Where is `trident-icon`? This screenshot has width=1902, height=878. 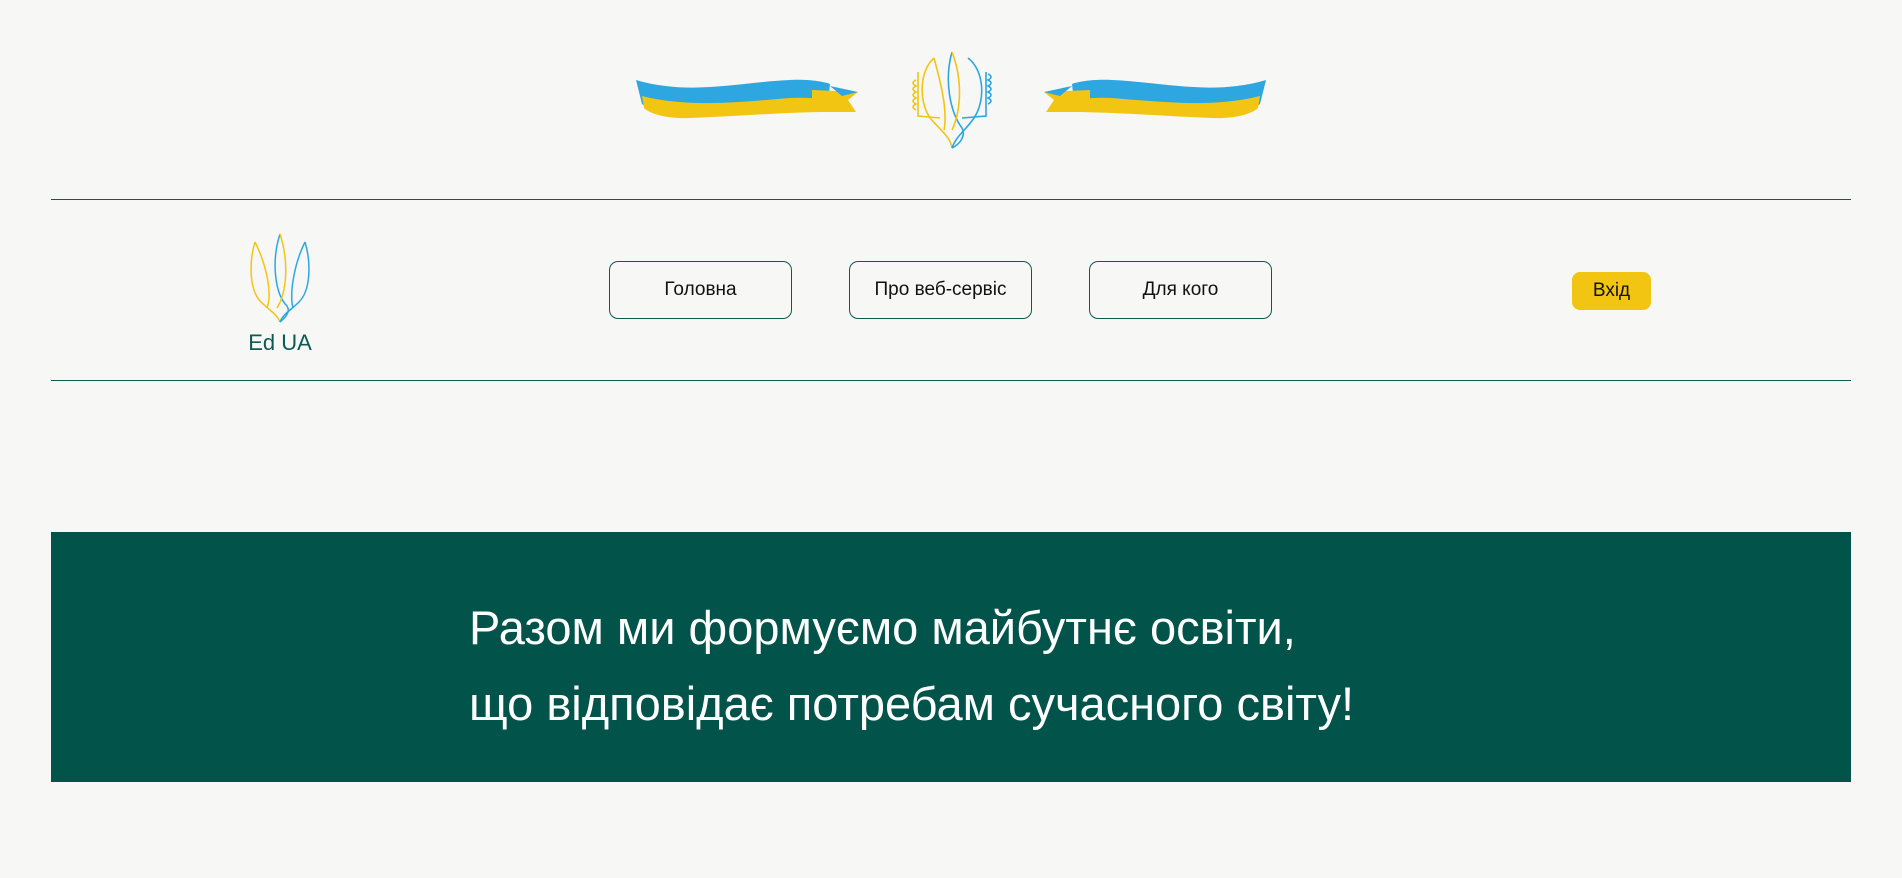
trident-icon is located at coordinates (280, 278).